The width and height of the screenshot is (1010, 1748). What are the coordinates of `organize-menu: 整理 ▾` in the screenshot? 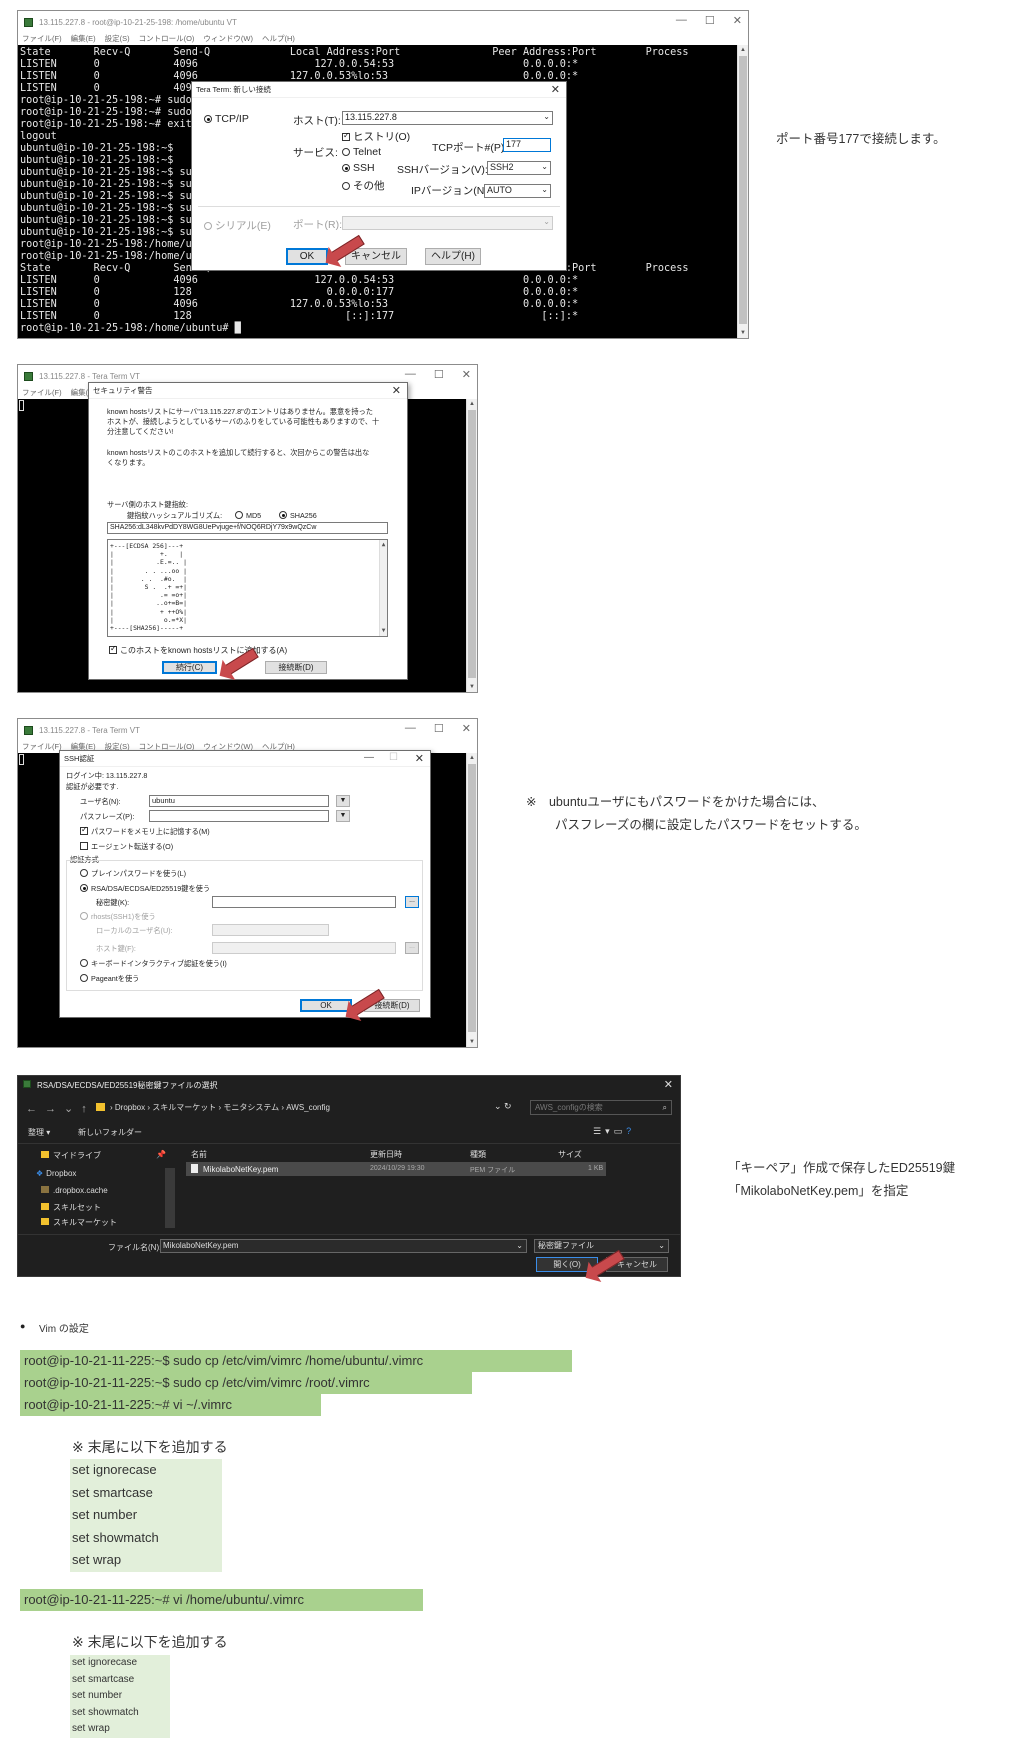 It's located at (39, 1132).